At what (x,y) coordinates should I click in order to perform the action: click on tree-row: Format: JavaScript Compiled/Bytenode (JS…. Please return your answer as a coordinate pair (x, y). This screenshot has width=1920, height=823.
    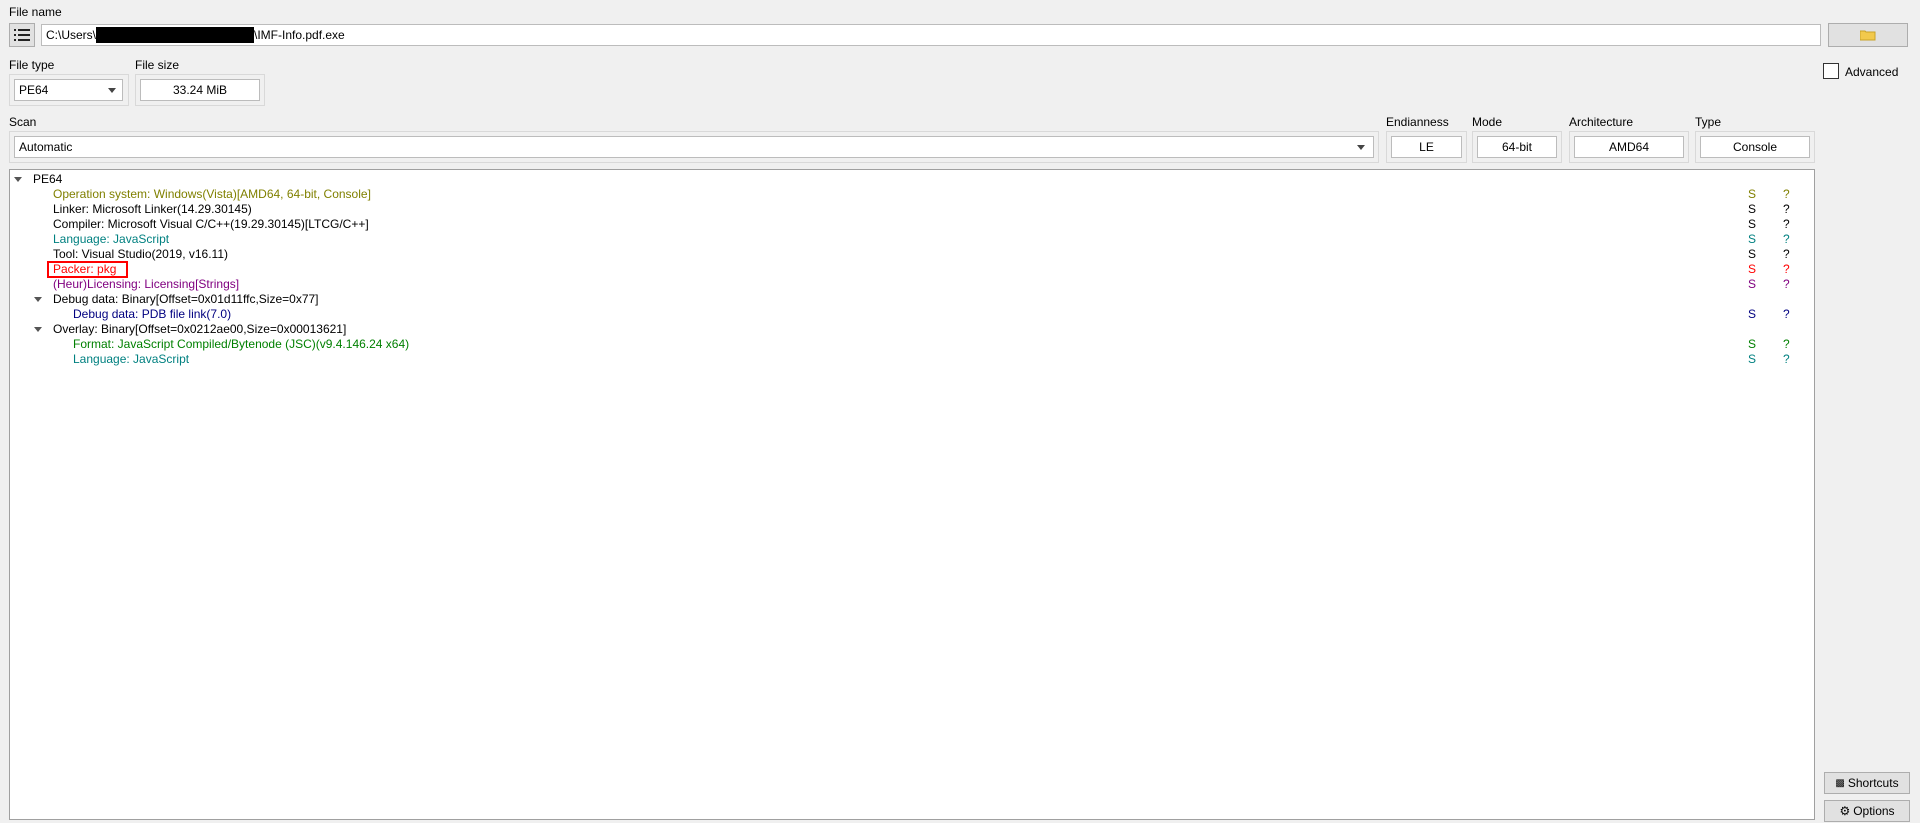
    Looking at the image, I should click on (912, 344).